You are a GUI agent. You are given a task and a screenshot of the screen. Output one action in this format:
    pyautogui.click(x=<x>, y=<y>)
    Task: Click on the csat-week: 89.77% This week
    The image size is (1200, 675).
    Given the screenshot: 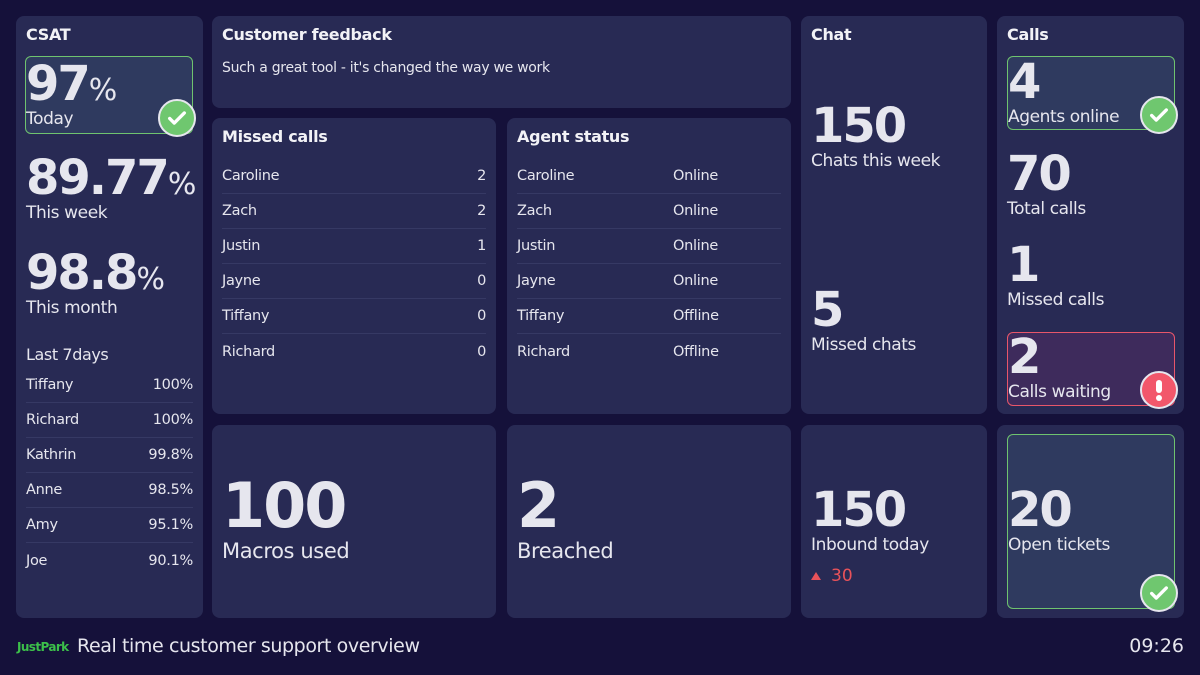 What is the action you would take?
    pyautogui.click(x=111, y=188)
    